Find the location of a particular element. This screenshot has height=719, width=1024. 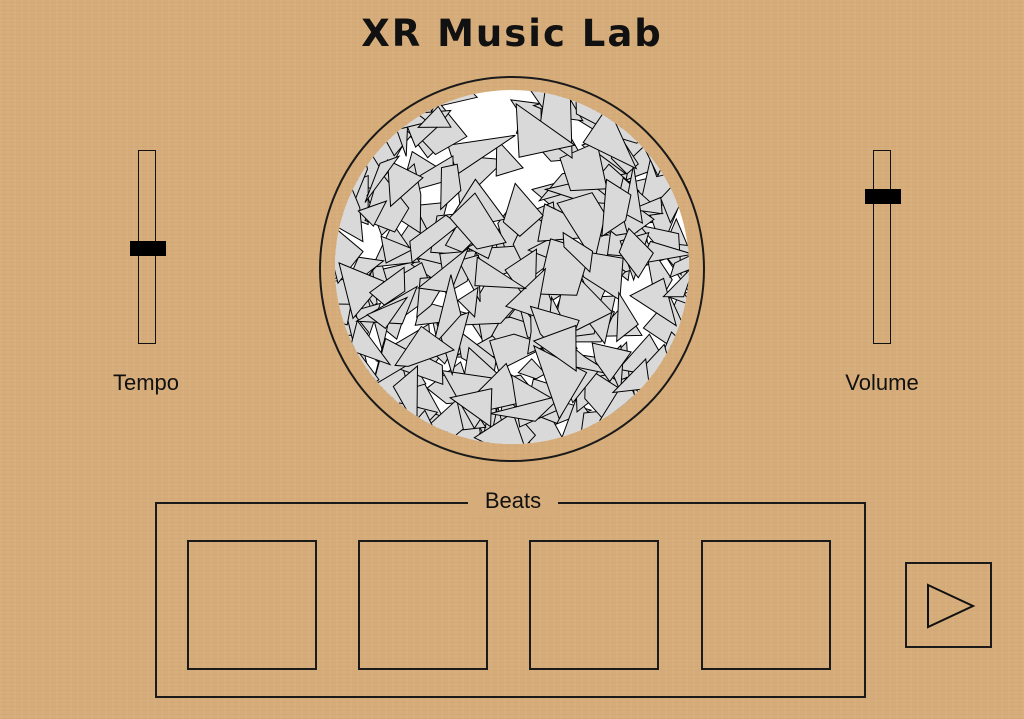

volume-slider-handle is located at coordinates (883, 197).